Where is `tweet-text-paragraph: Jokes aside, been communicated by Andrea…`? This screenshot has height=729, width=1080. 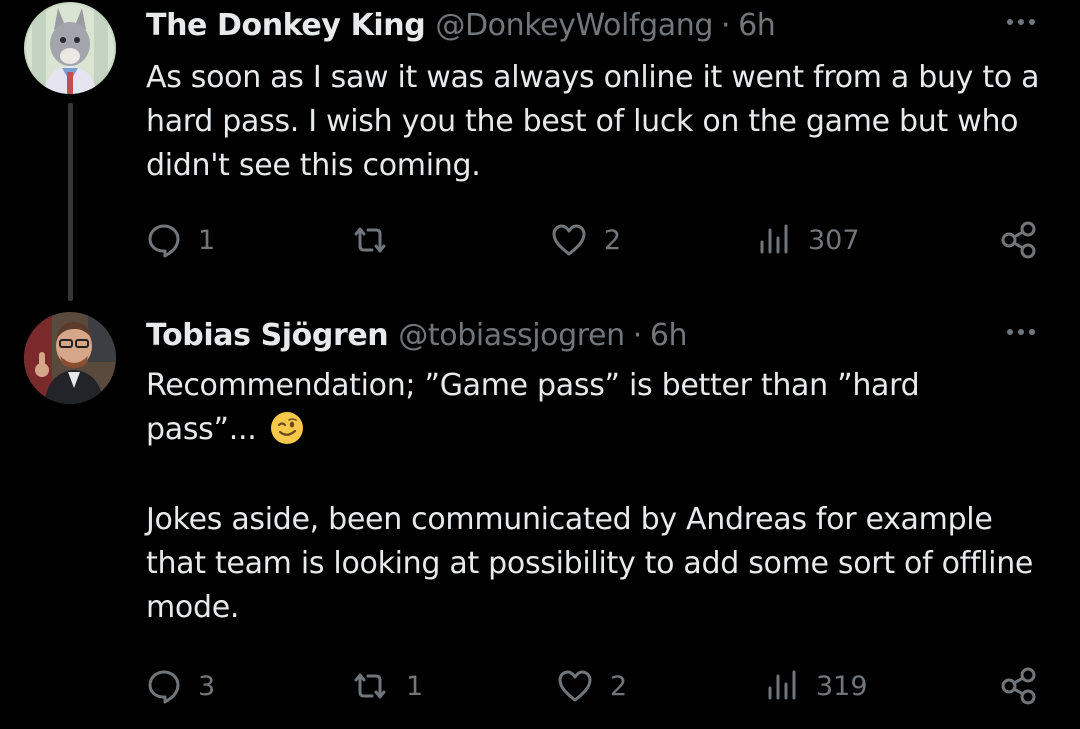 tweet-text-paragraph: Jokes aside, been communicated by Andrea… is located at coordinates (594, 563).